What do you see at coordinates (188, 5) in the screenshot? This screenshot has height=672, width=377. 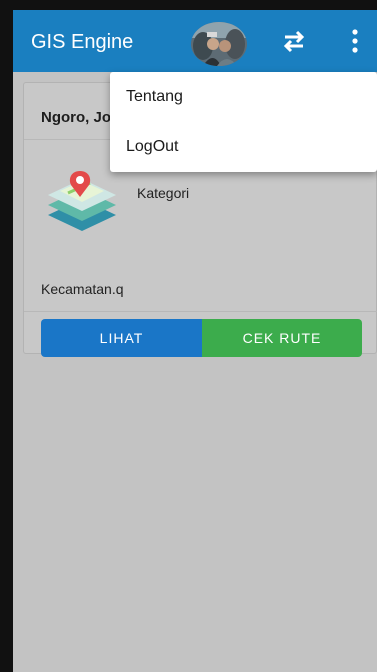 I see `device-frame-top` at bounding box center [188, 5].